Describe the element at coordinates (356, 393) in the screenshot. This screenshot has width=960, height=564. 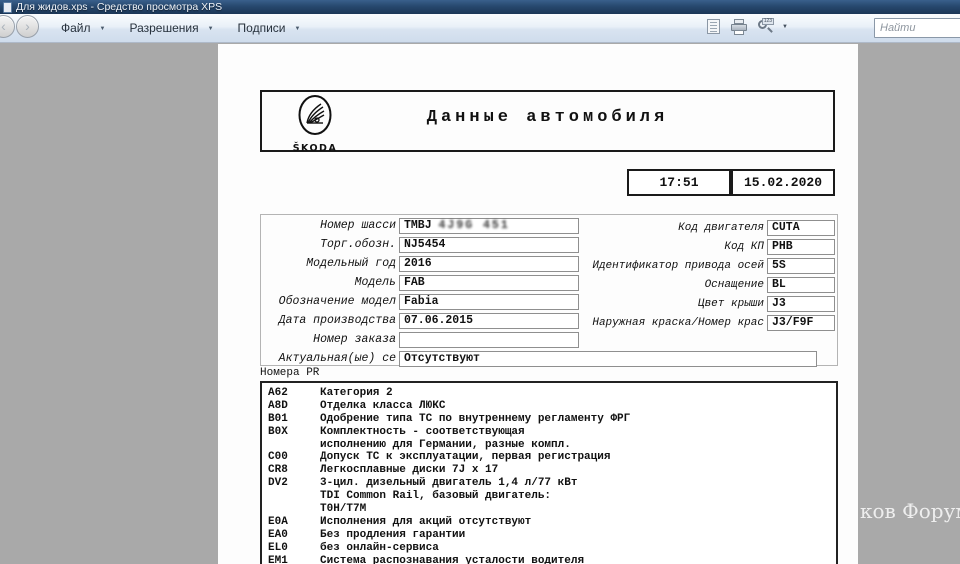
I see `pr-description: Категория 2` at that location.